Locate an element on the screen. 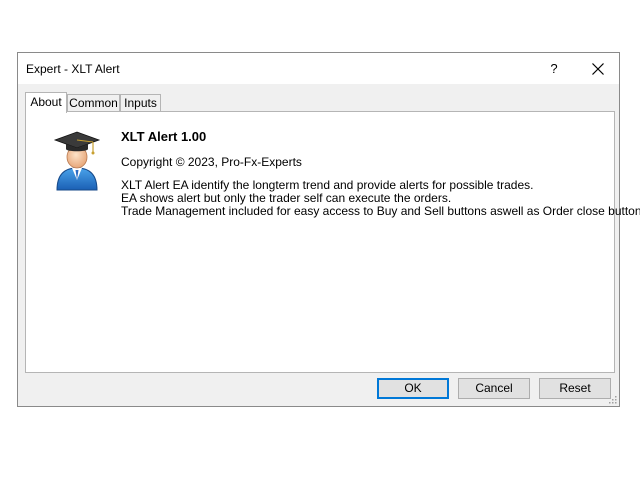 The width and height of the screenshot is (640, 480). resize-grip-icon is located at coordinates (612, 399).